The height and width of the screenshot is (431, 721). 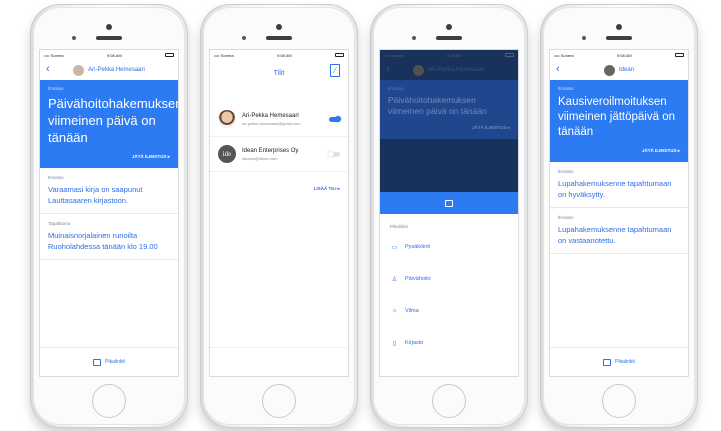 I want to click on account-name: Ari-Pekka Hemesaari, so click(x=270, y=115).